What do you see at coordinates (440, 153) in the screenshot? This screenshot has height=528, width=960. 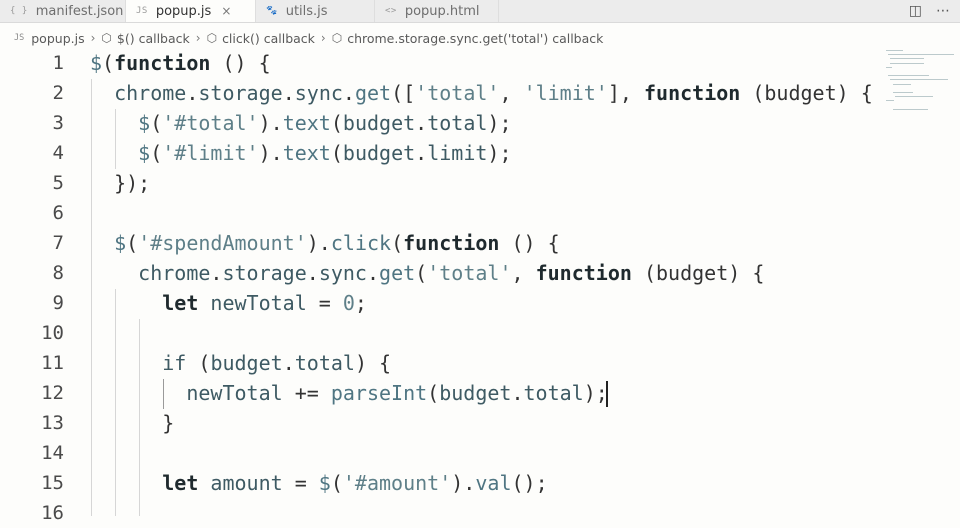 I see `code-line: 4 $('#limit').text(budget.limit);` at bounding box center [440, 153].